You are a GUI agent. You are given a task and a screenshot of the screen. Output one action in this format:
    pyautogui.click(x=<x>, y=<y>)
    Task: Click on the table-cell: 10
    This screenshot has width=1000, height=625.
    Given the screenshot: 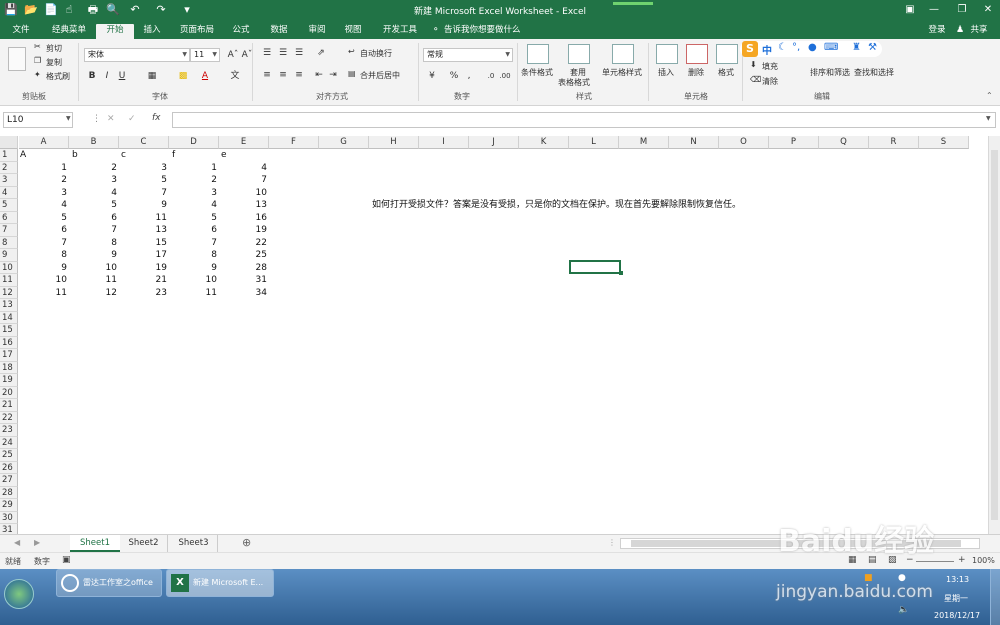 What is the action you would take?
    pyautogui.click(x=93, y=268)
    